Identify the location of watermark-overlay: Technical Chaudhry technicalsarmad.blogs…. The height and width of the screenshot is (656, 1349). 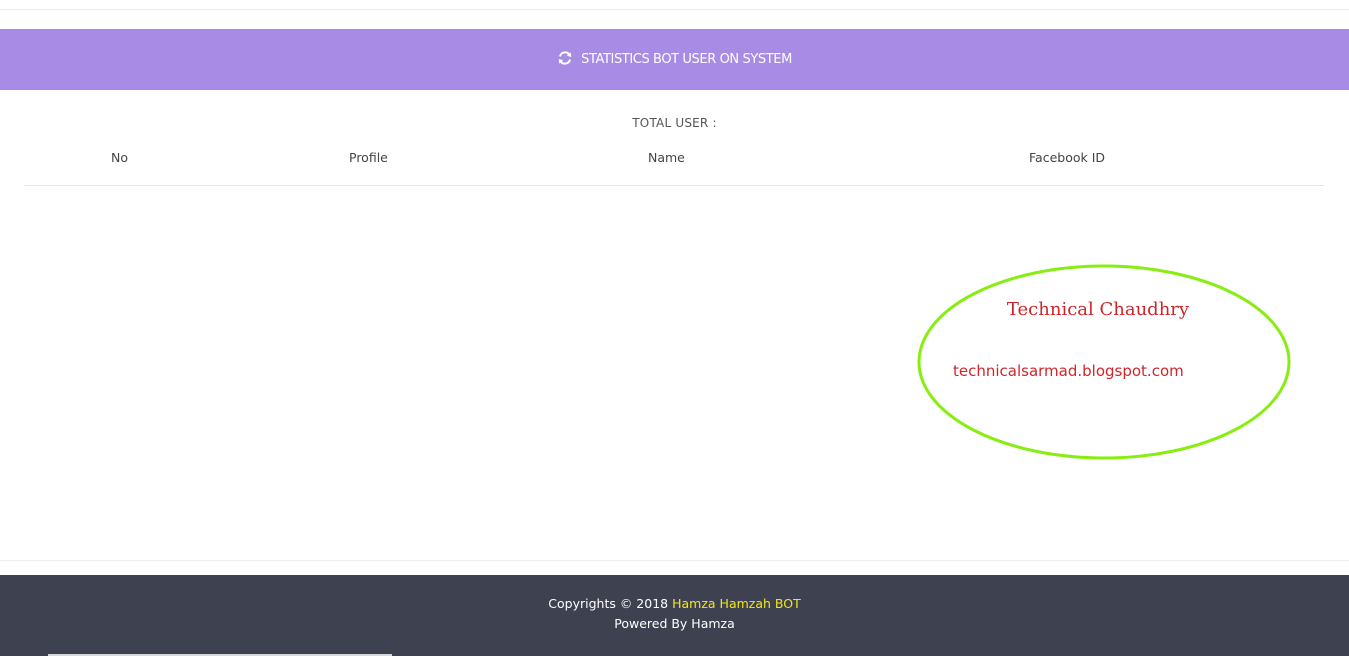
(1105, 363).